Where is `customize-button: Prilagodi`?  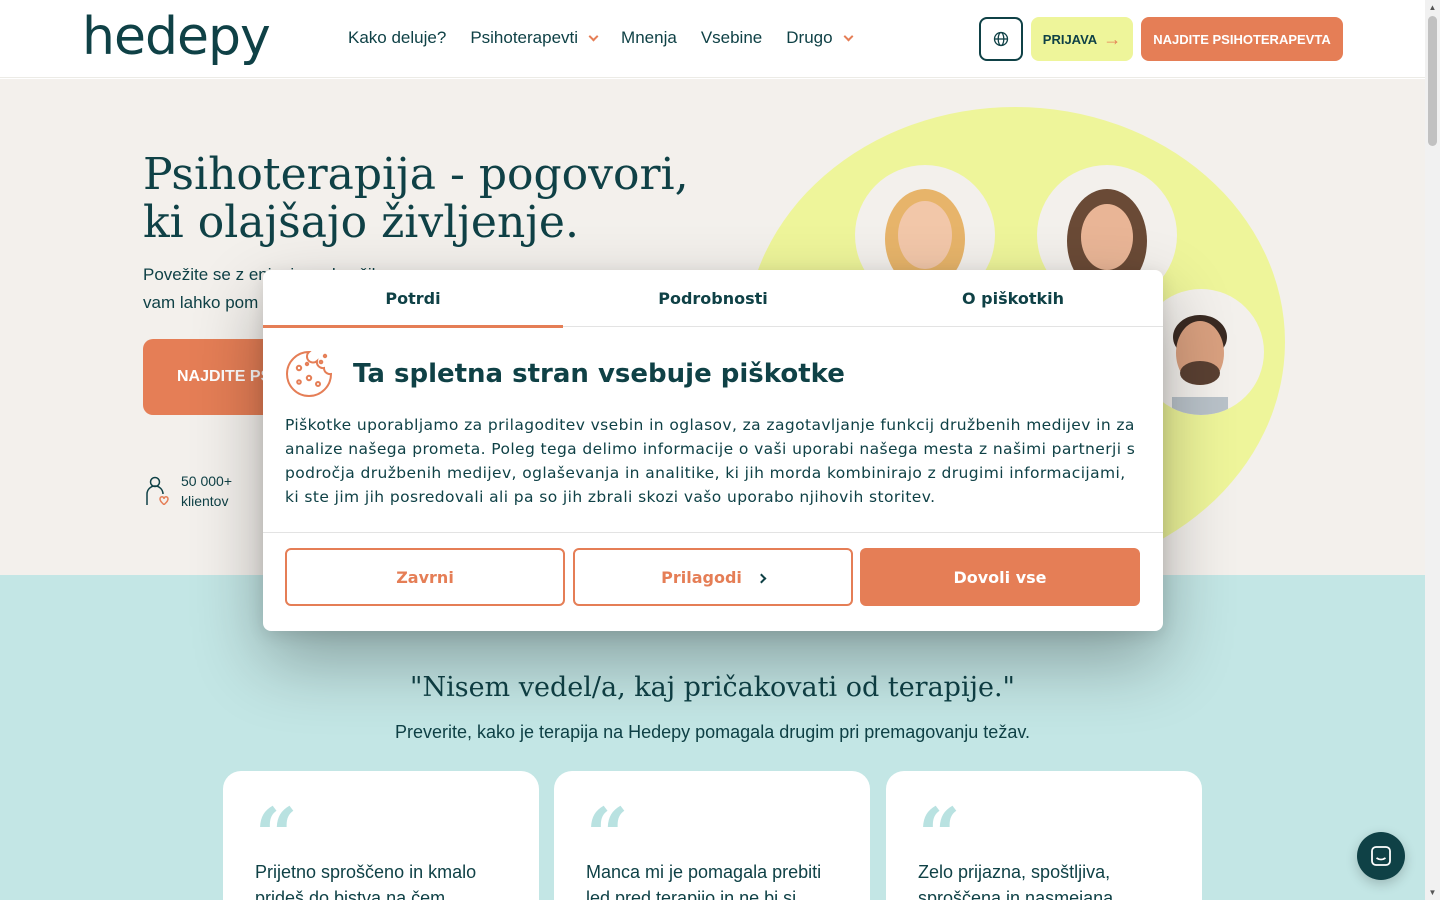 customize-button: Prilagodi is located at coordinates (713, 577).